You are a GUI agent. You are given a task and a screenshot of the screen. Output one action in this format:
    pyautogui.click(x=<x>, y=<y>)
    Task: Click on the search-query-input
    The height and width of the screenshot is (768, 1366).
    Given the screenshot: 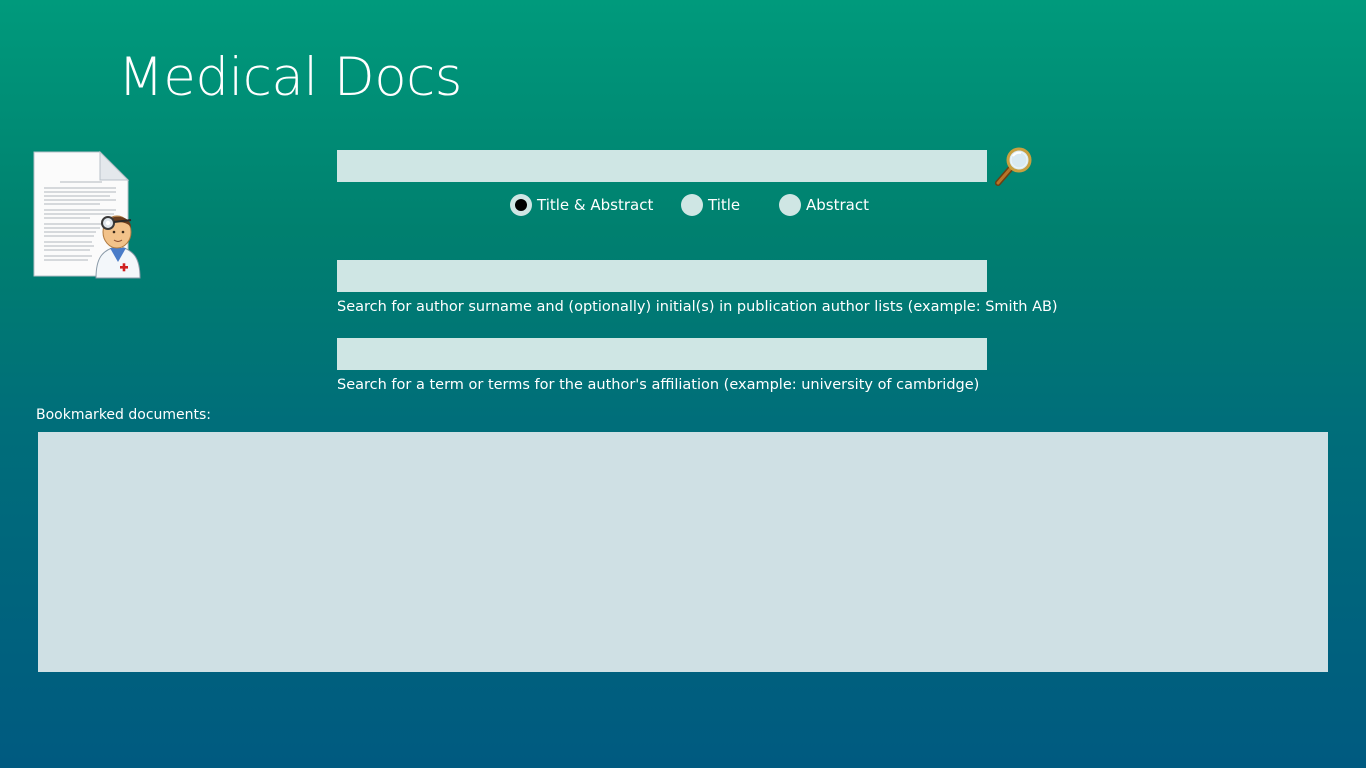 What is the action you would take?
    pyautogui.click(x=662, y=166)
    